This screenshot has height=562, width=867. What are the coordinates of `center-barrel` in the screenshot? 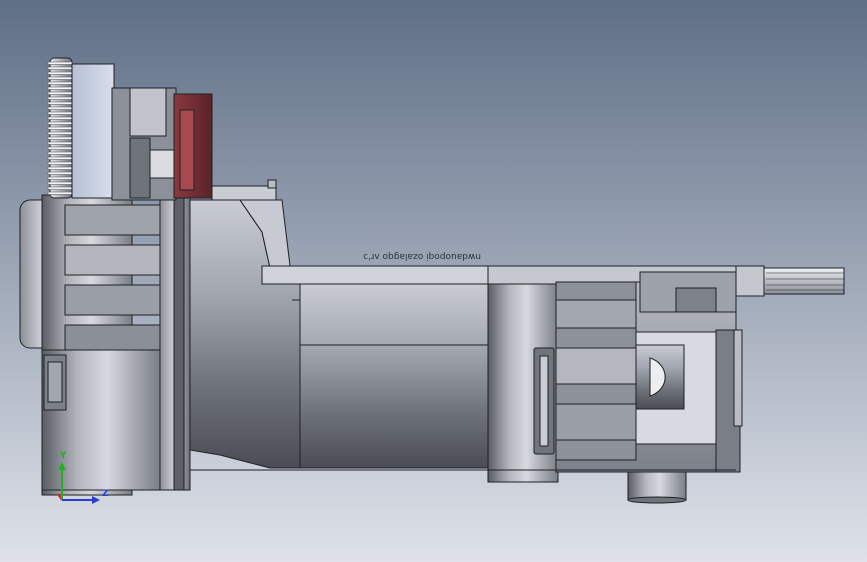 It's located at (395, 376).